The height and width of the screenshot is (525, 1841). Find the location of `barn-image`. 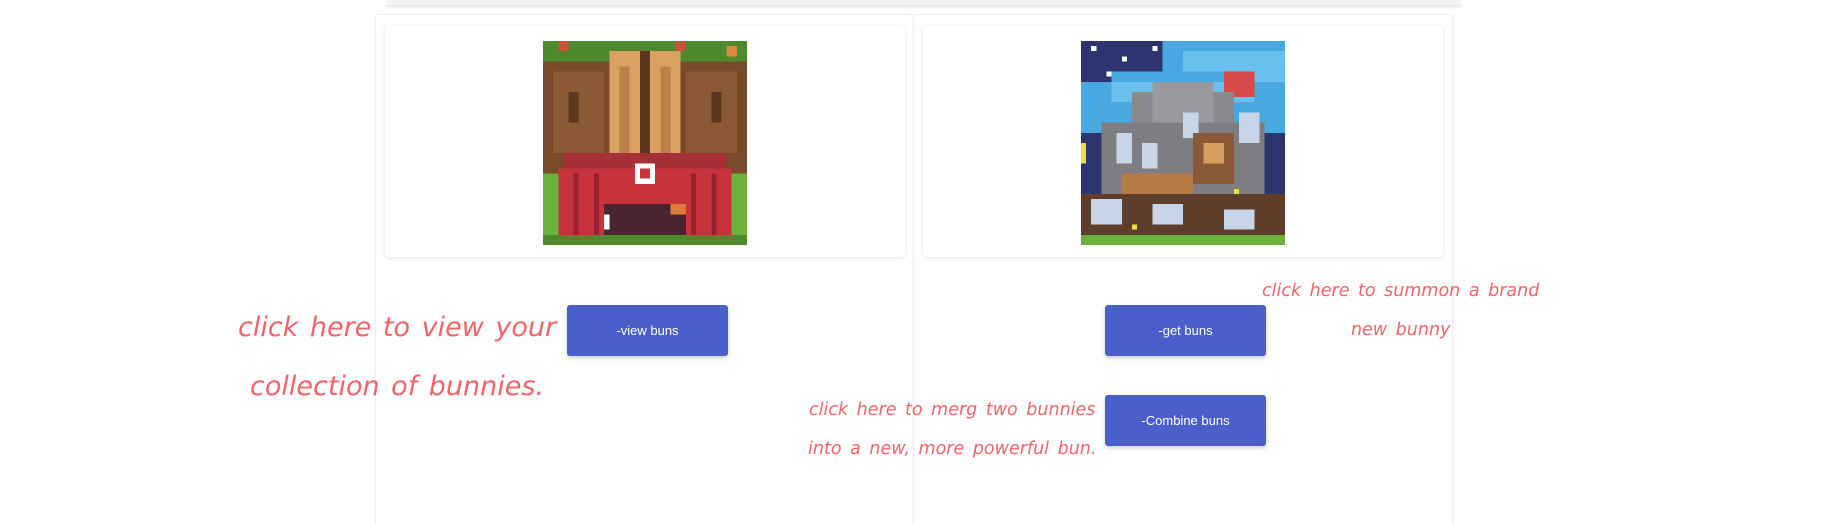

barn-image is located at coordinates (645, 143).